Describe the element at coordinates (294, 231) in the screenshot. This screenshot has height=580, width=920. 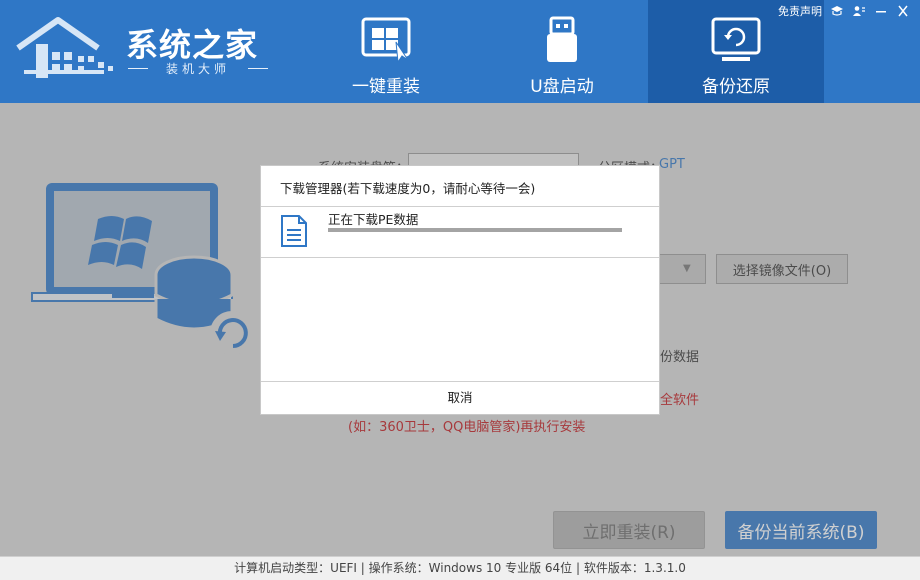
I see `document-icon` at that location.